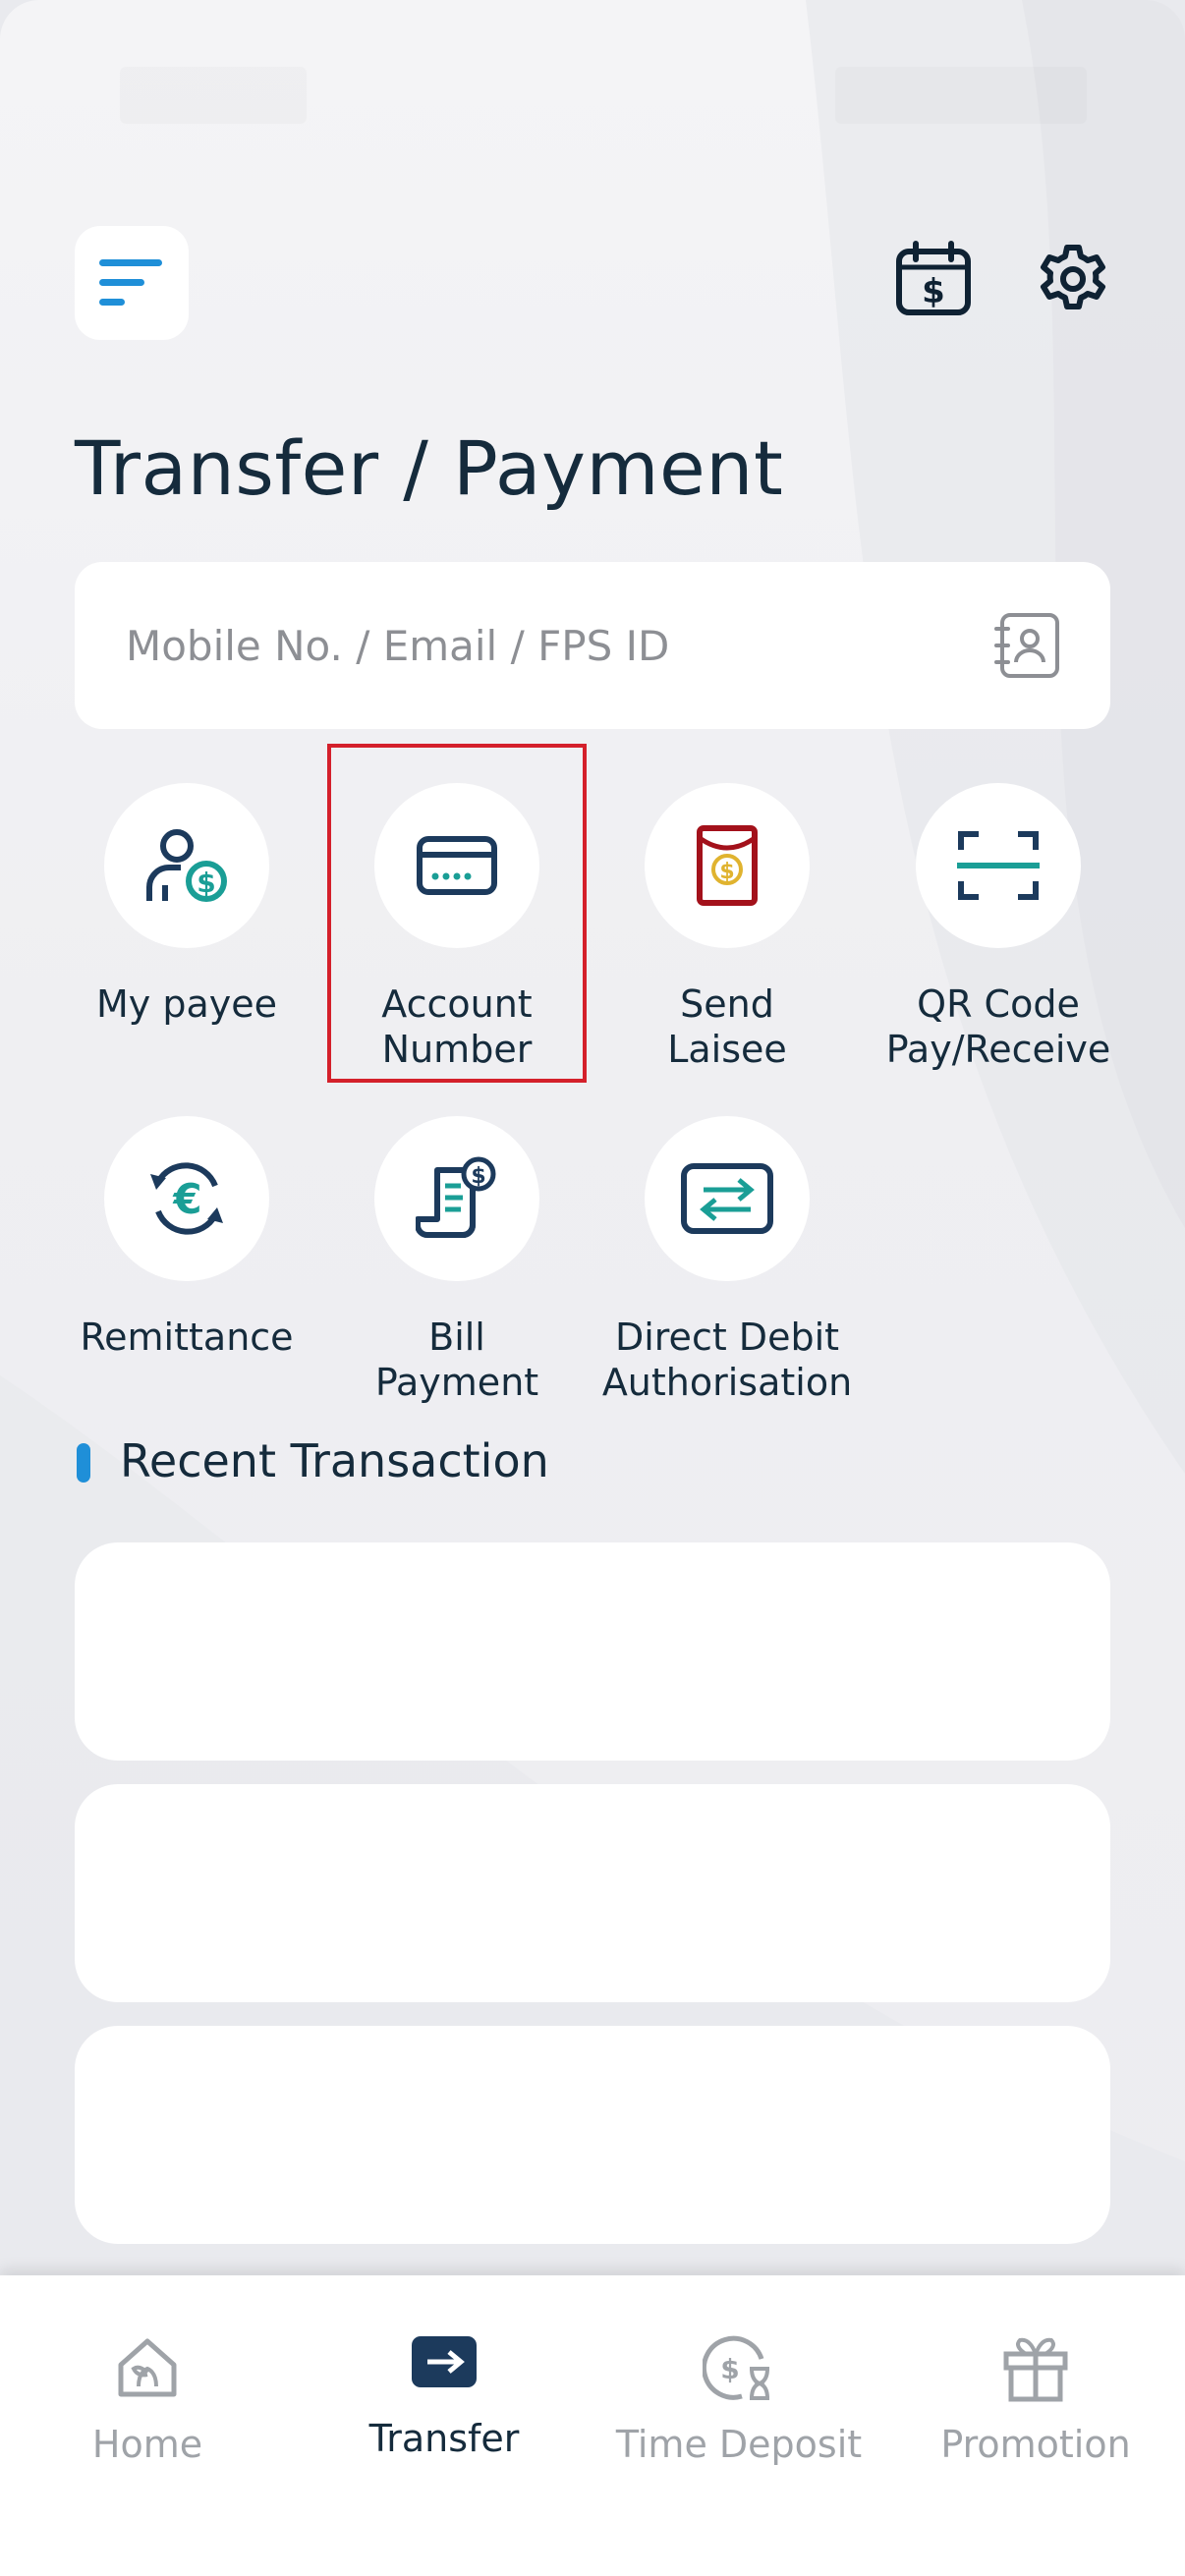 Image resolution: width=1185 pixels, height=2576 pixels. I want to click on transfer-arrow-icon, so click(444, 2361).